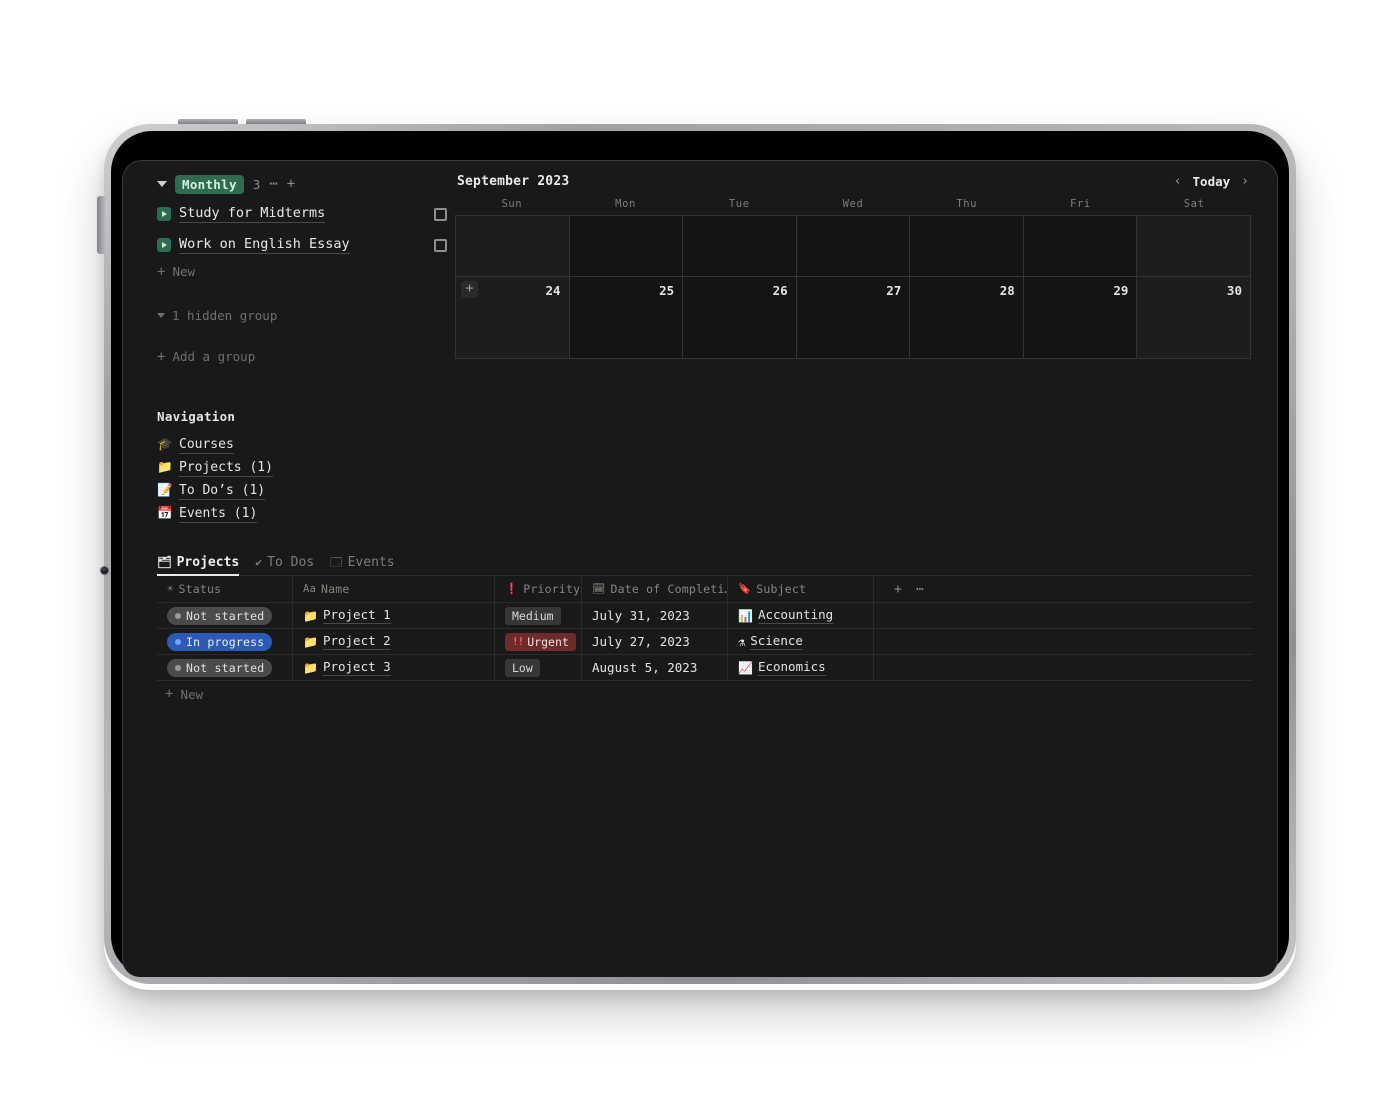 Image resolution: width=1400 pixels, height=1120 pixels. I want to click on status-icon: ☀, so click(170, 588).